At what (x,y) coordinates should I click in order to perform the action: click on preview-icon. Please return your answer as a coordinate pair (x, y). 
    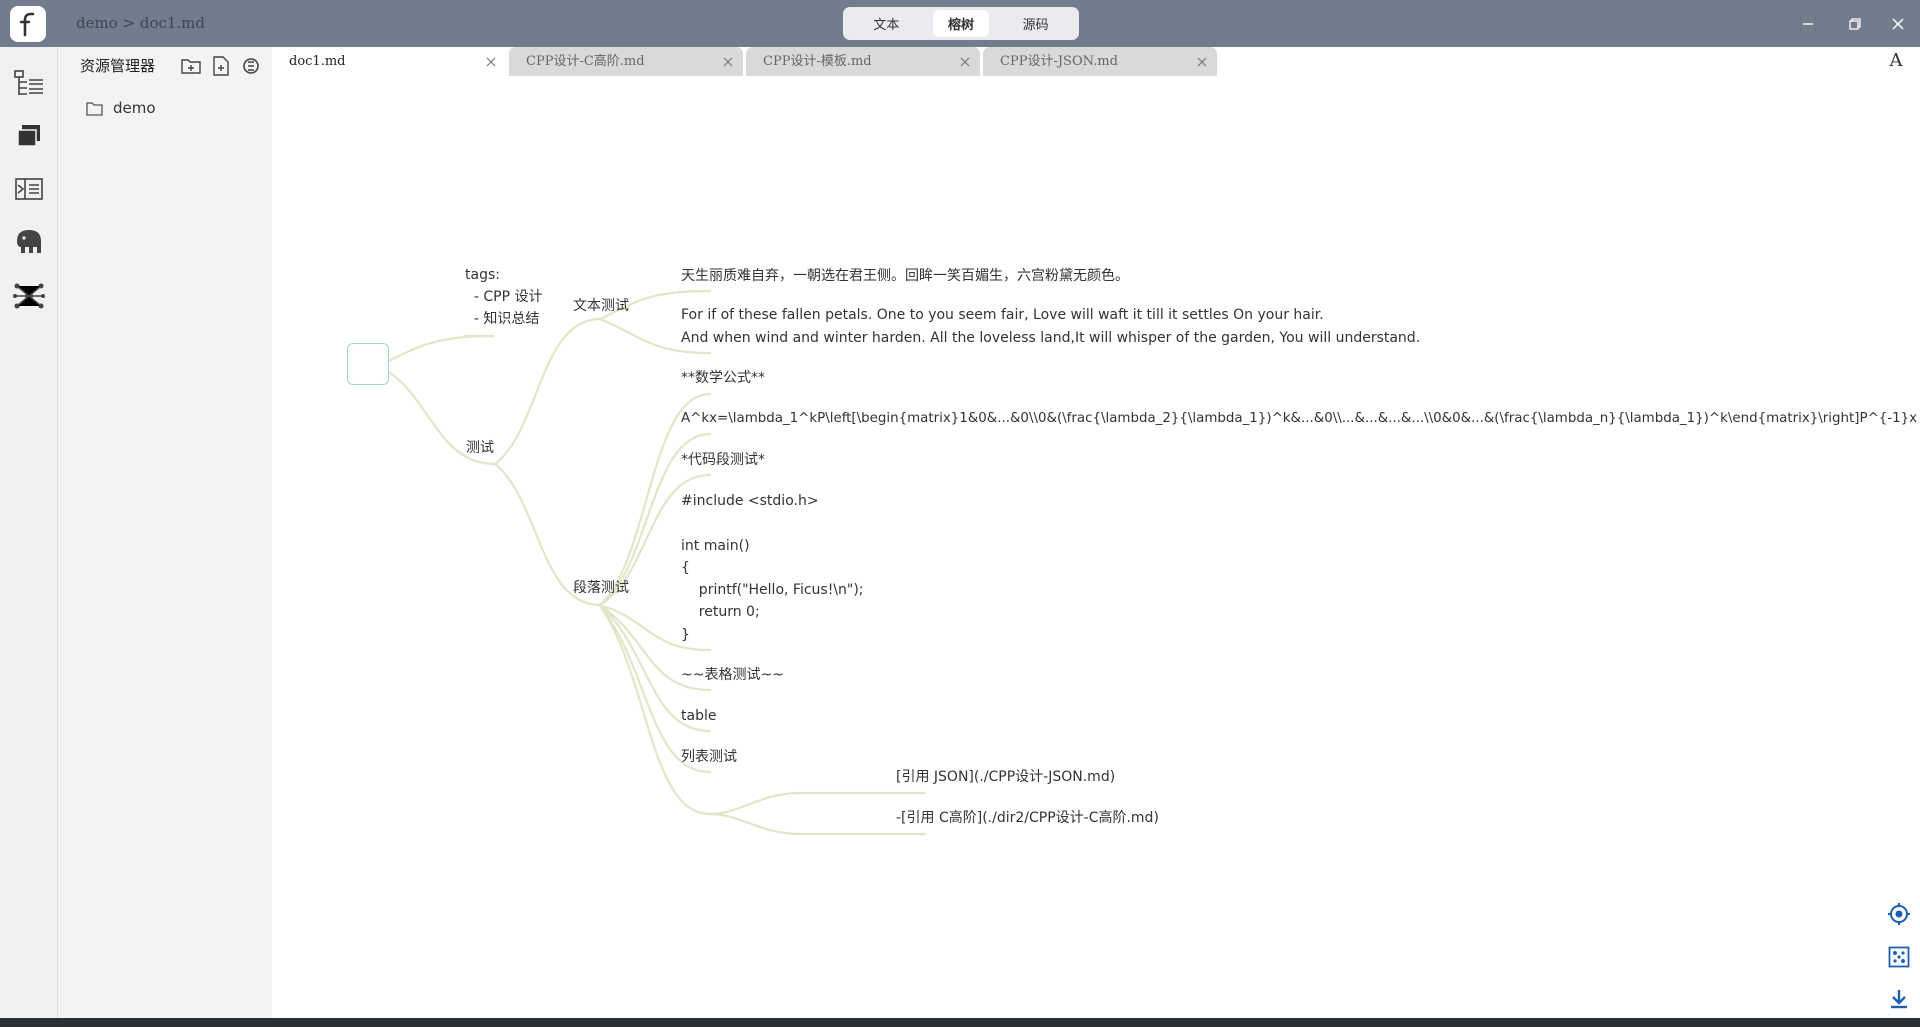
    Looking at the image, I should click on (29, 189).